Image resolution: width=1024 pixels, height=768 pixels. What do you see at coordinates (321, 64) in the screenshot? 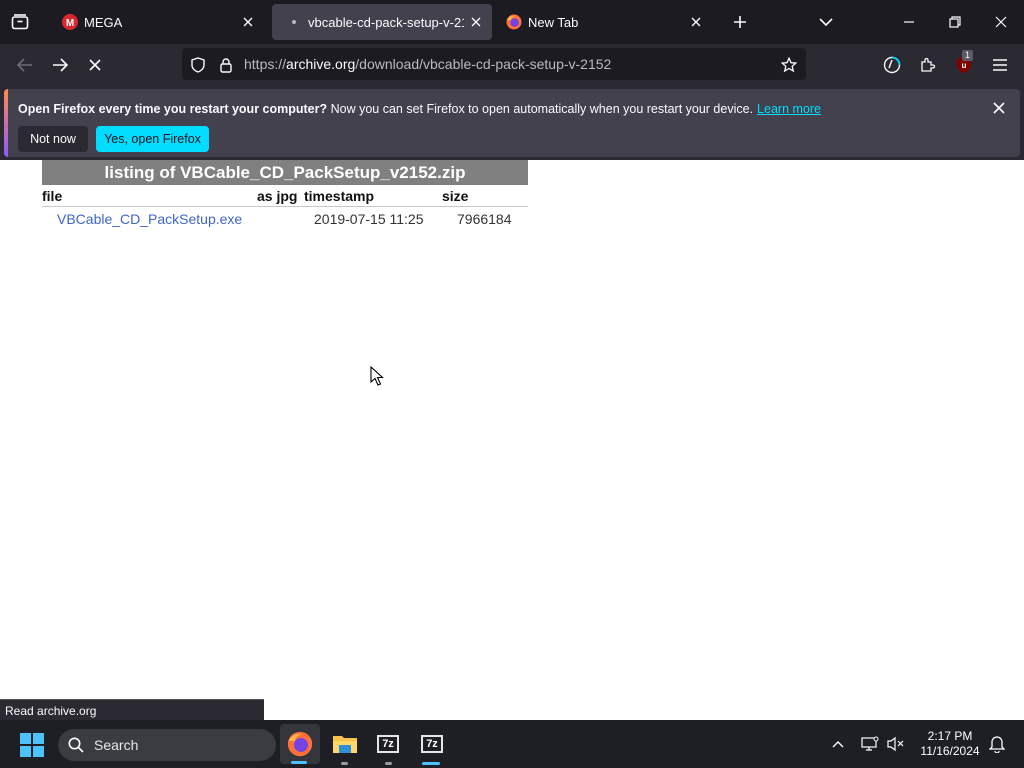
I see `url-host: archive.org` at bounding box center [321, 64].